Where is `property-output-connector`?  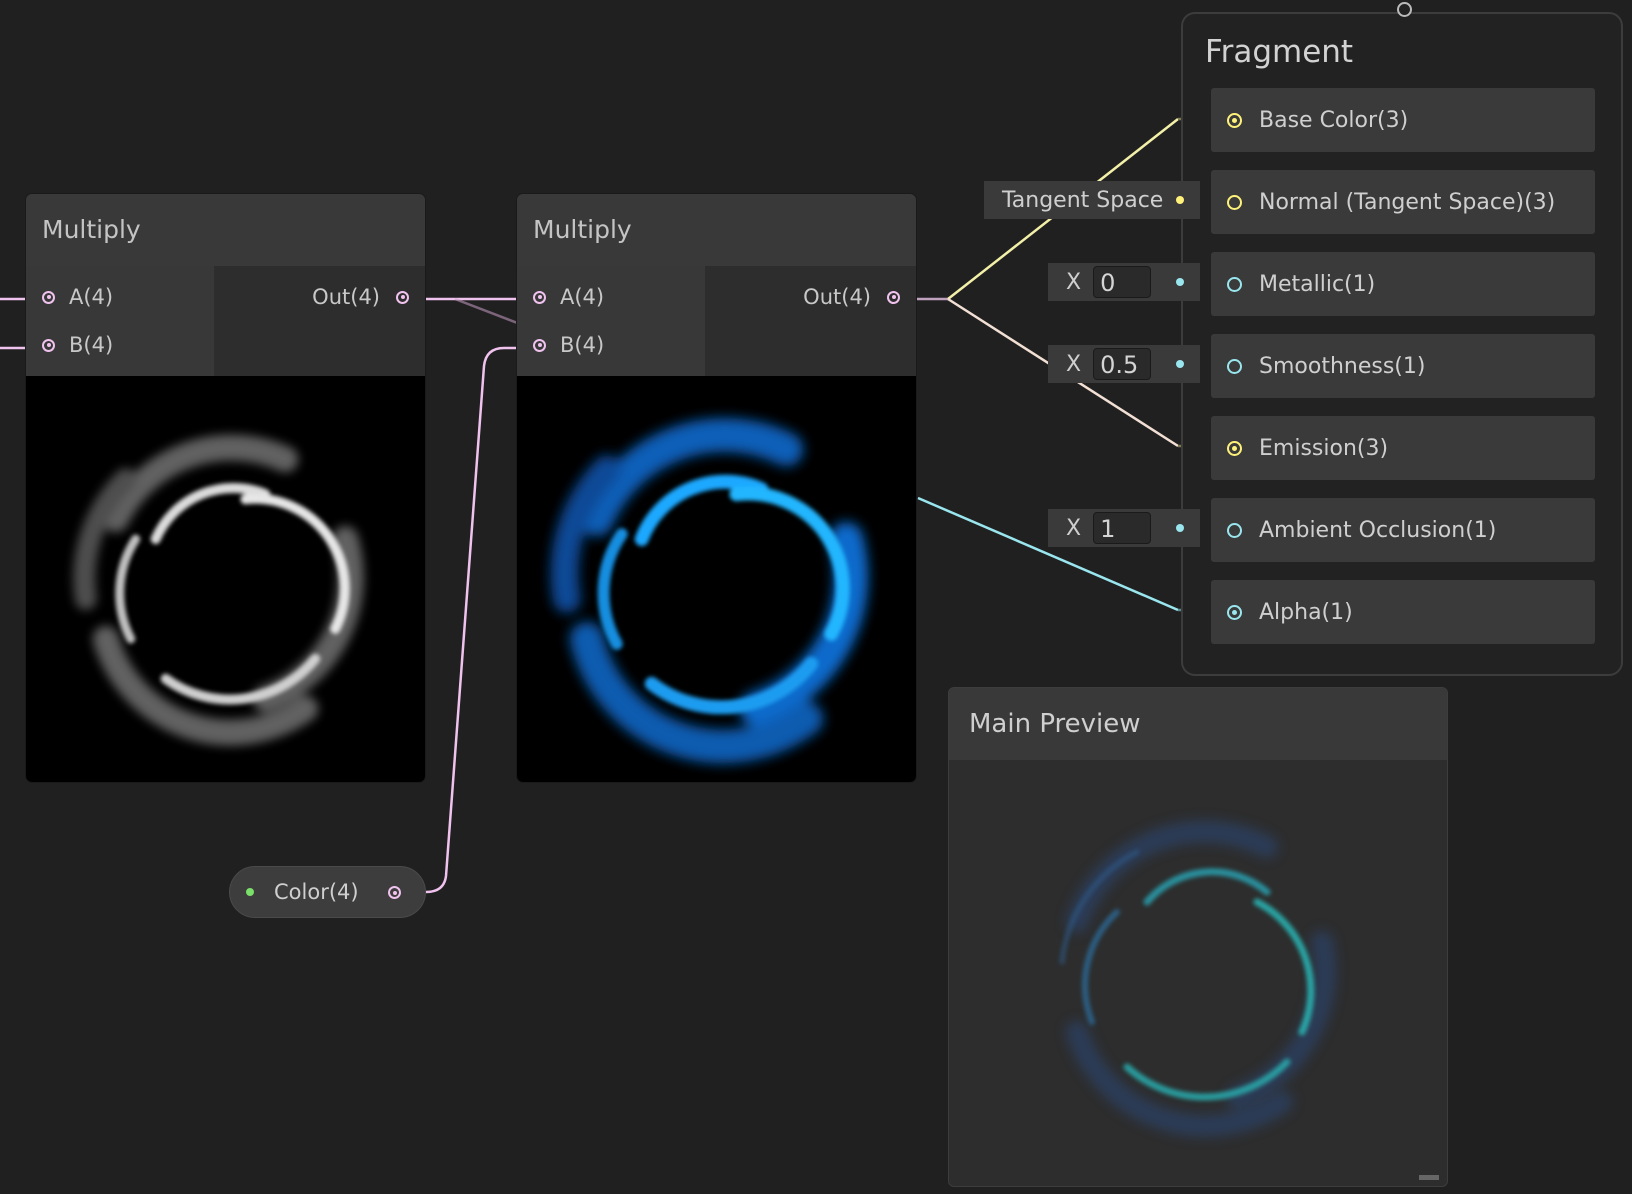
property-output-connector is located at coordinates (394, 892).